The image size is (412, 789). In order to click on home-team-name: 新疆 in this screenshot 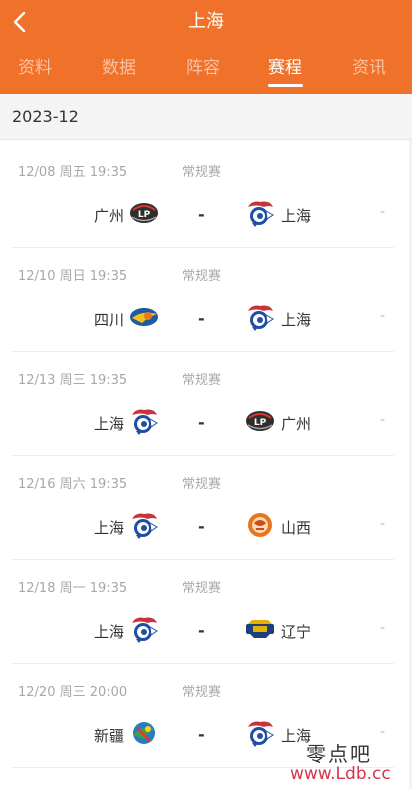, I will do `click(108, 736)`.